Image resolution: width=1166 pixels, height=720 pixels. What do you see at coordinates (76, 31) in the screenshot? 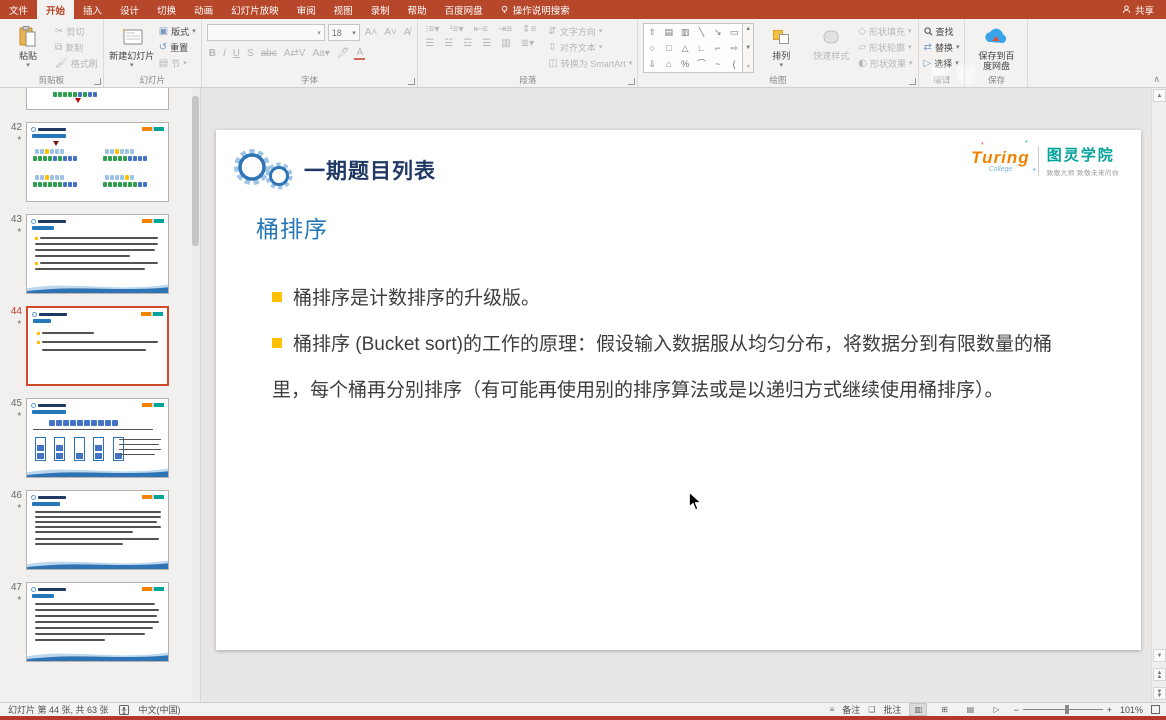
I see `cut-button: ✂ 剪切` at bounding box center [76, 31].